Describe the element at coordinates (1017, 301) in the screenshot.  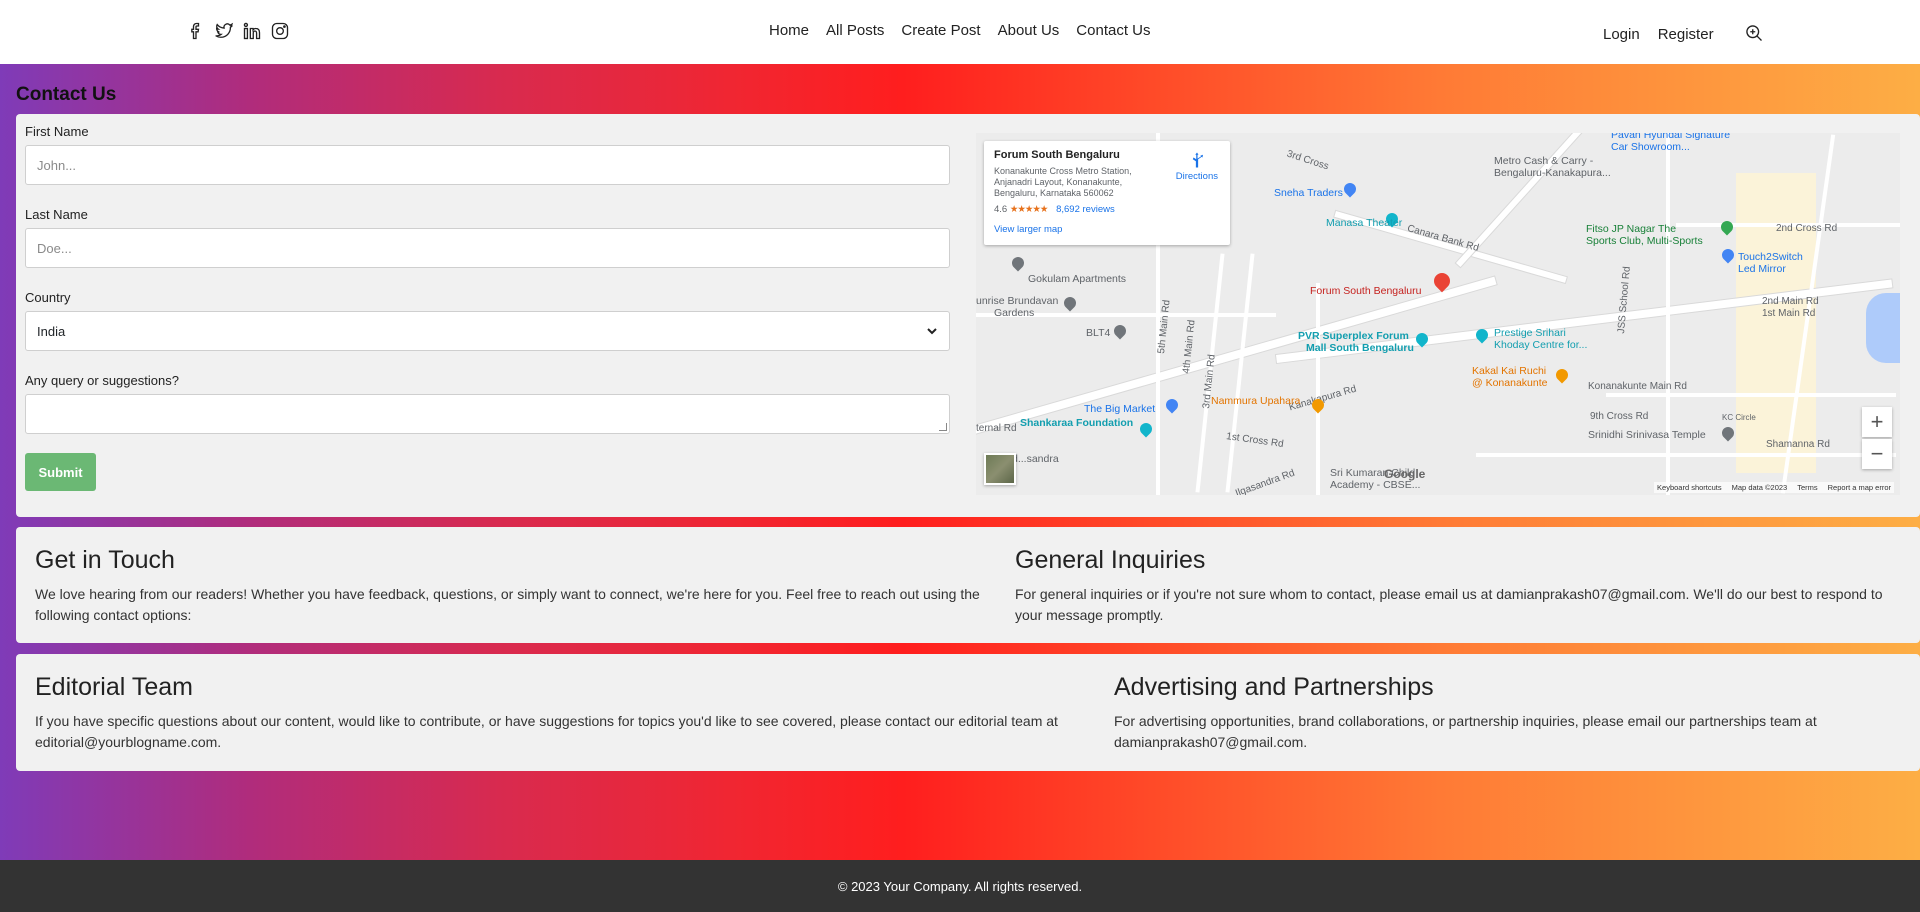
I see `poi-label: unrise Brundavan` at that location.